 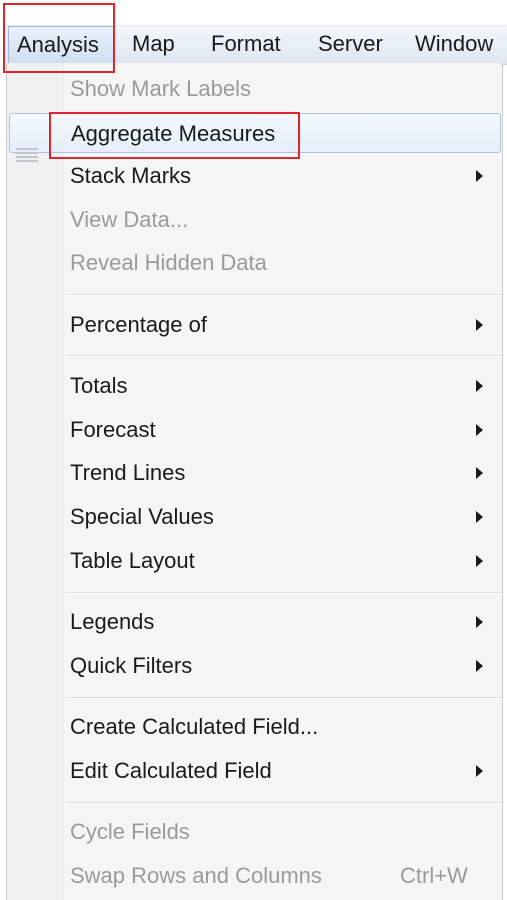 I want to click on menu-item-label: Special Values, so click(x=142, y=516).